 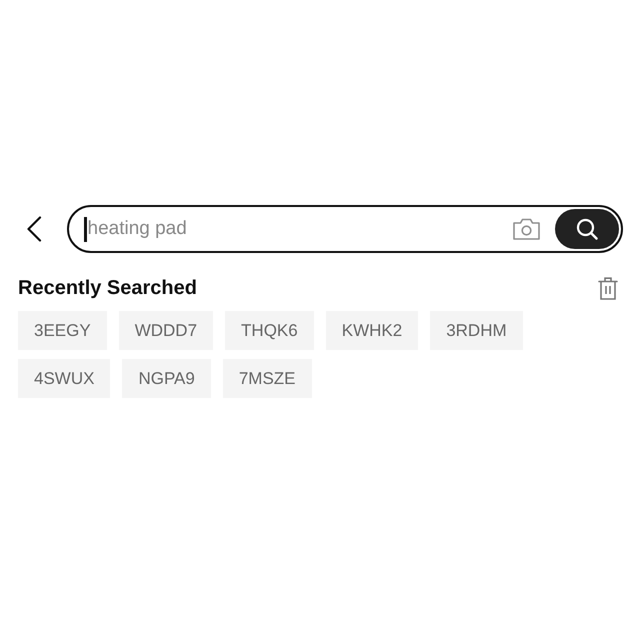 I want to click on recent-search-chip: THQK6, so click(x=269, y=330).